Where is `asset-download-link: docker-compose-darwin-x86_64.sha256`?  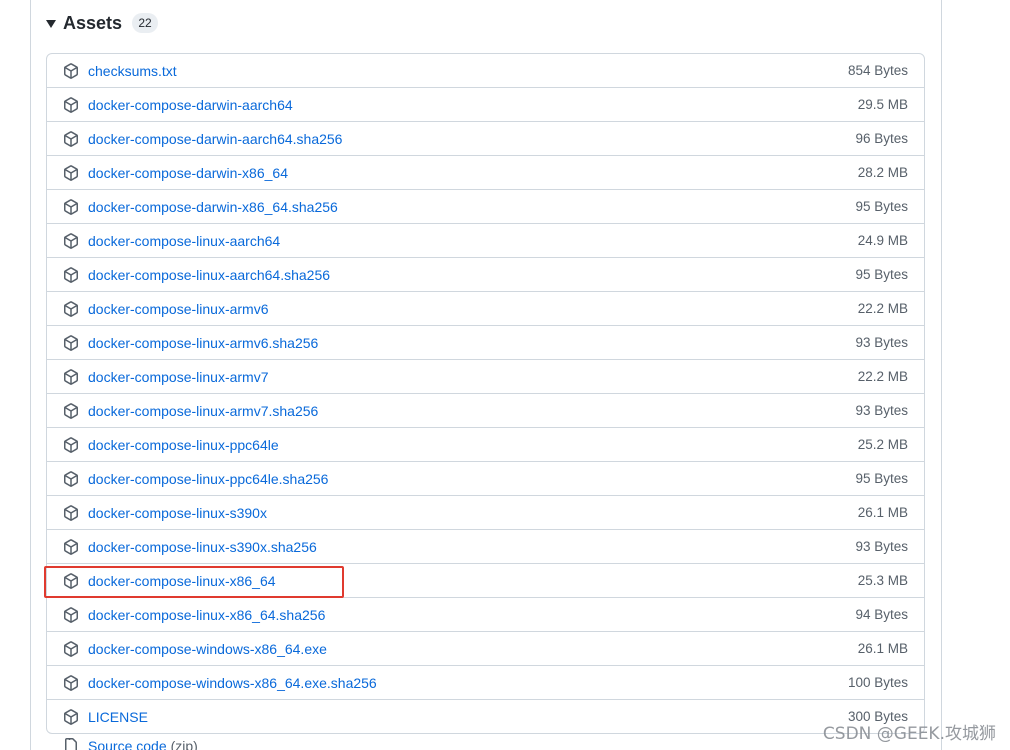 asset-download-link: docker-compose-darwin-x86_64.sha256 is located at coordinates (213, 207).